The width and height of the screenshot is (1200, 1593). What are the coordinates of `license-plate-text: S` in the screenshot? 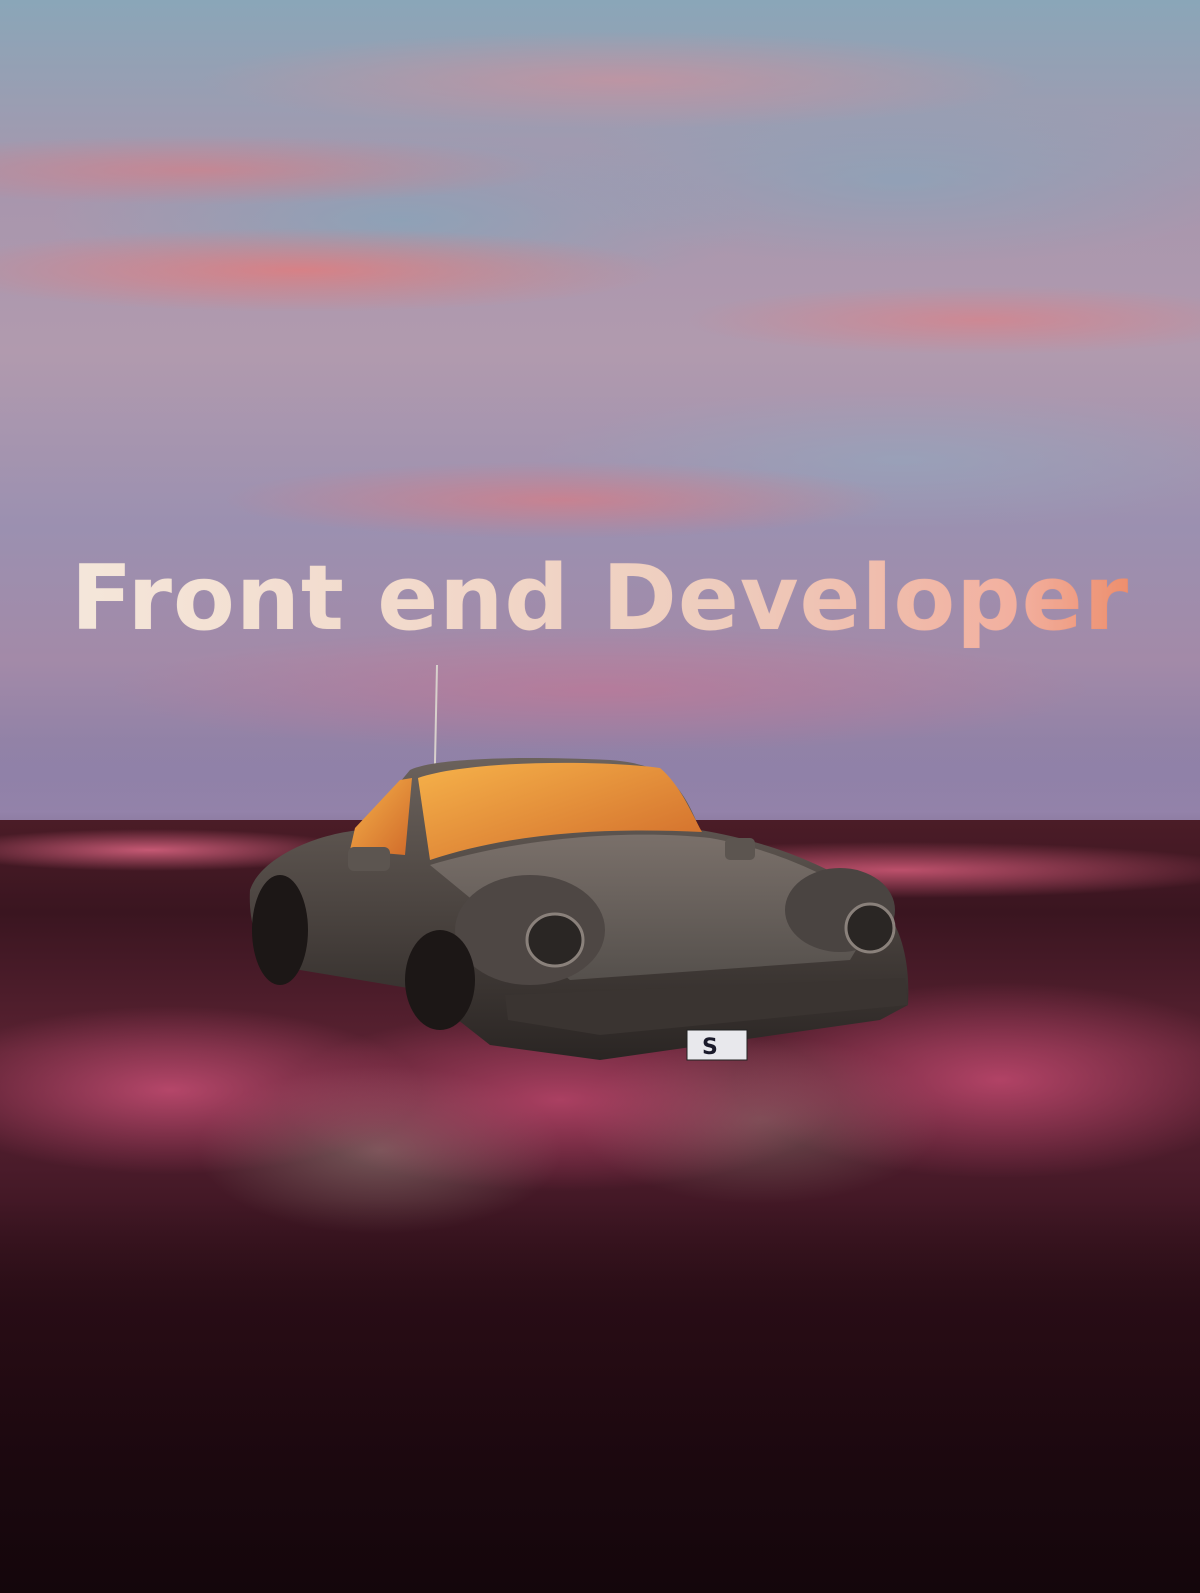 It's located at (710, 1047).